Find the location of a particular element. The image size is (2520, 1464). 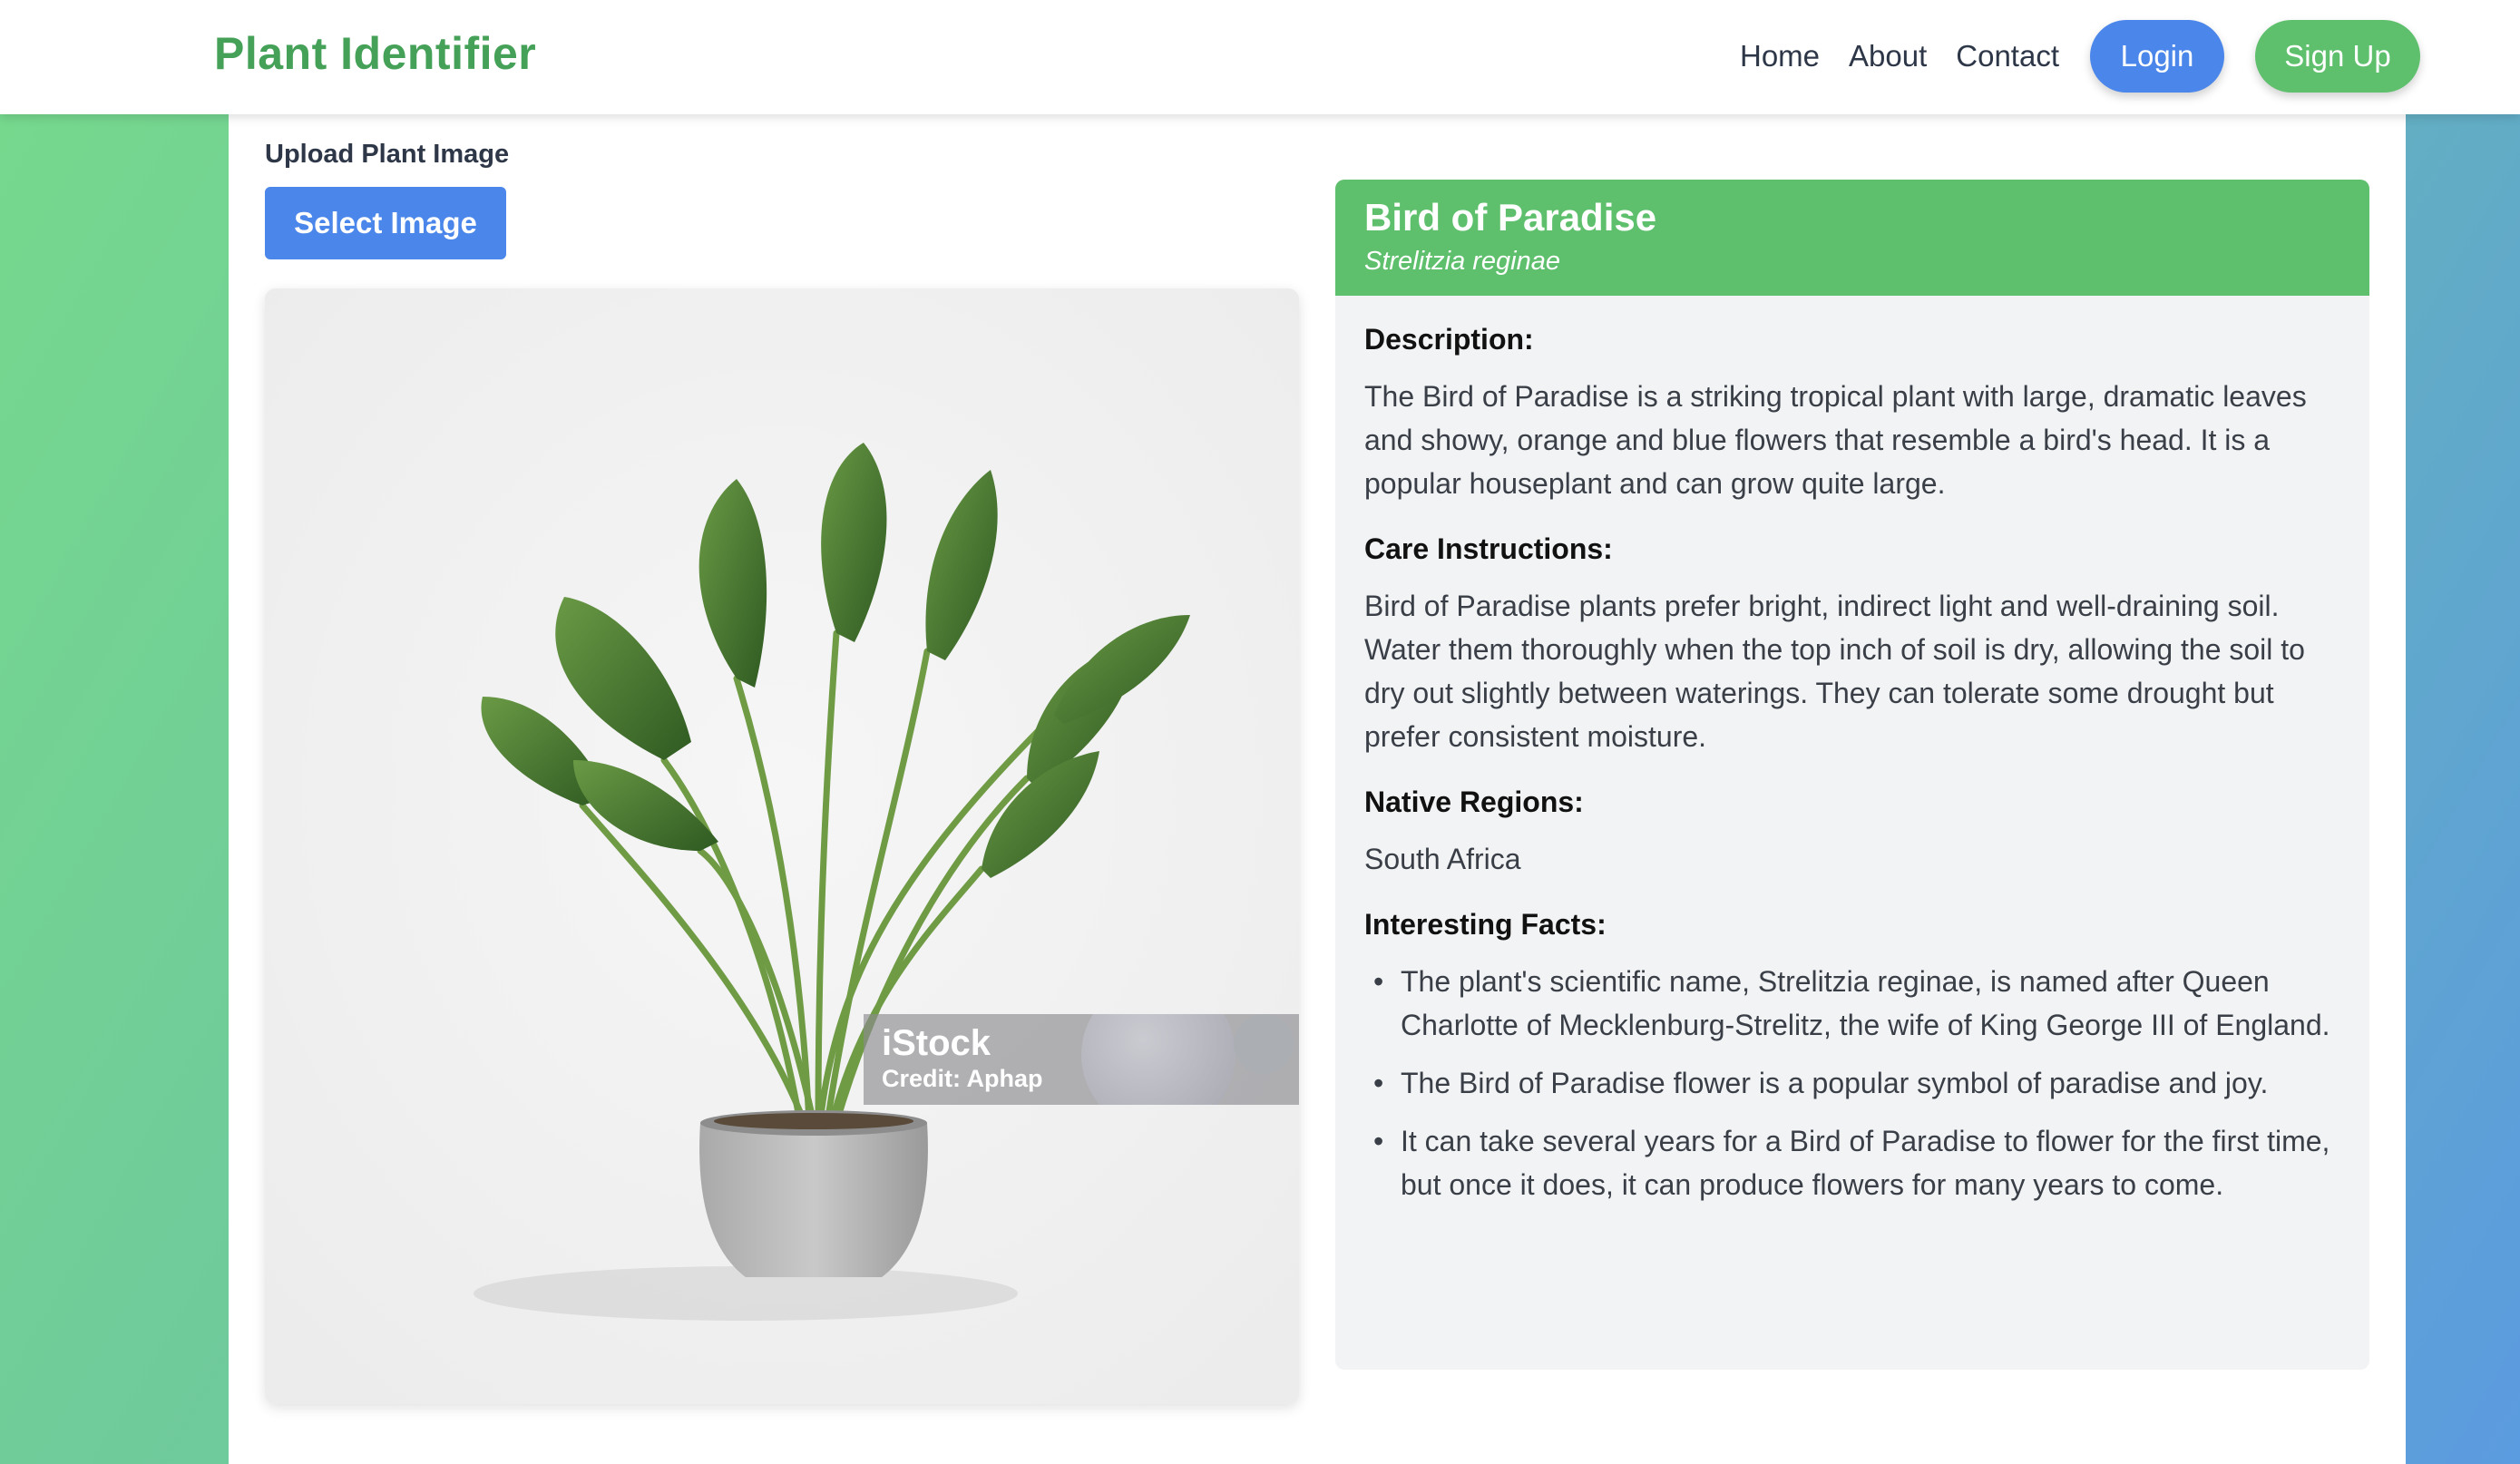

nav-home-link: Home is located at coordinates (1780, 56).